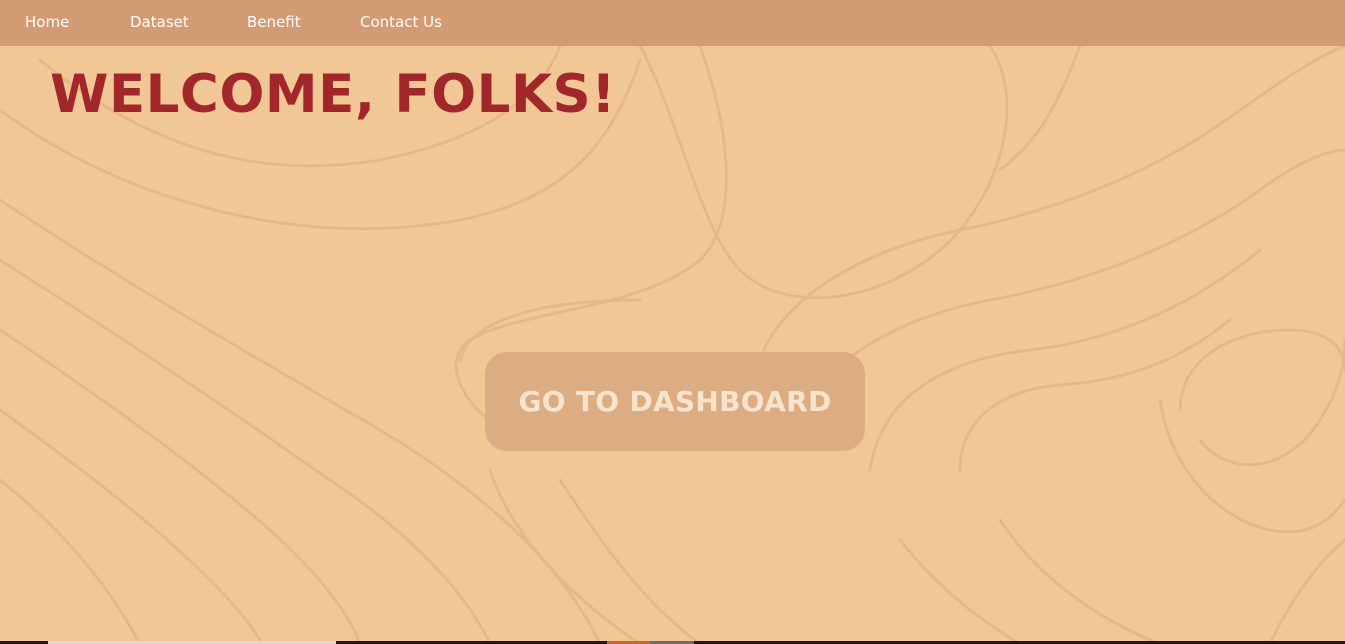 The height and width of the screenshot is (644, 1345). What do you see at coordinates (47, 22) in the screenshot?
I see `nav-item-home: Home` at bounding box center [47, 22].